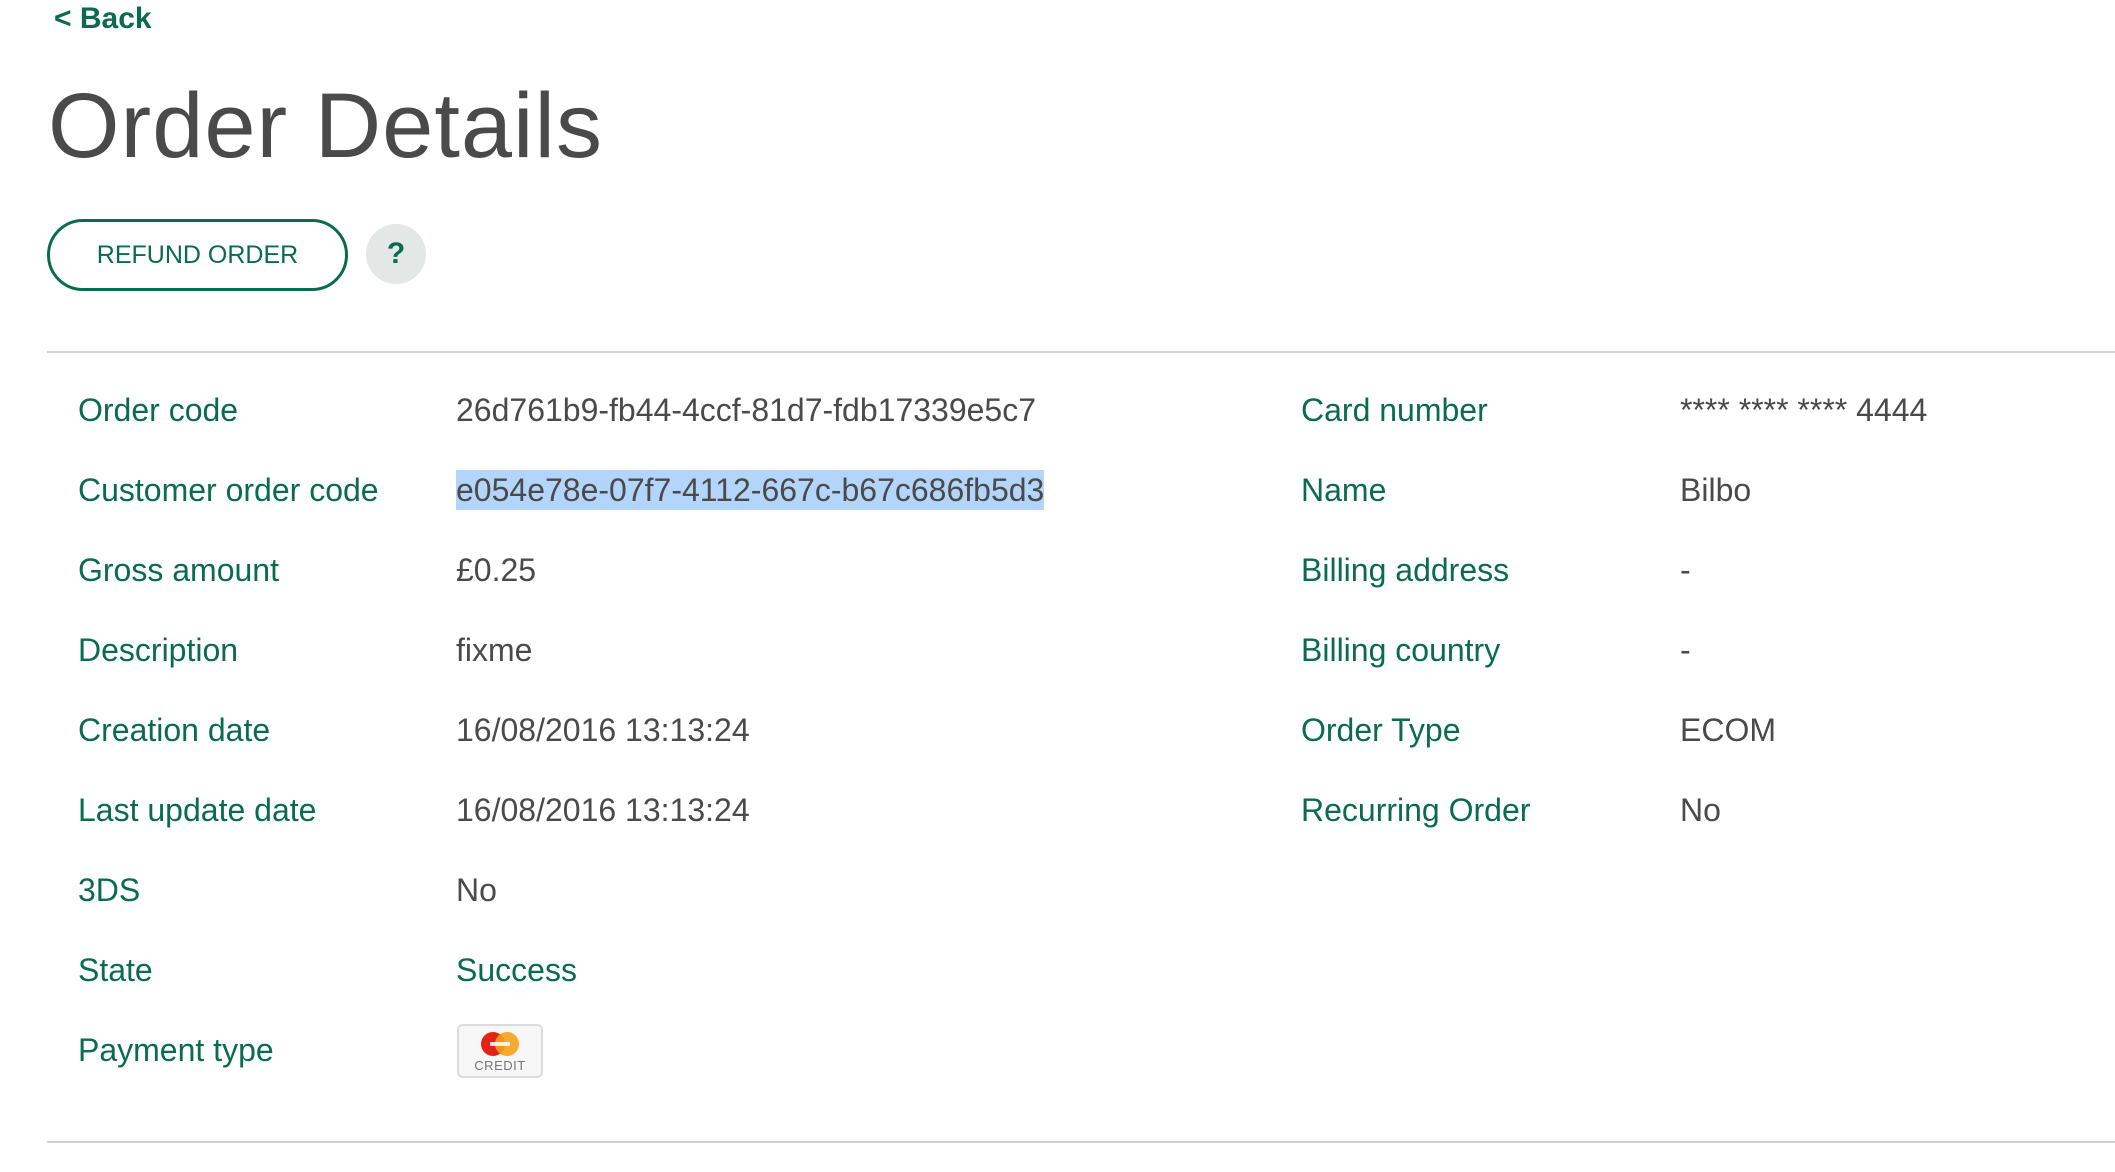 The width and height of the screenshot is (2115, 1172). Describe the element at coordinates (197, 255) in the screenshot. I see `refund-order-button: REFUND ORDER` at that location.